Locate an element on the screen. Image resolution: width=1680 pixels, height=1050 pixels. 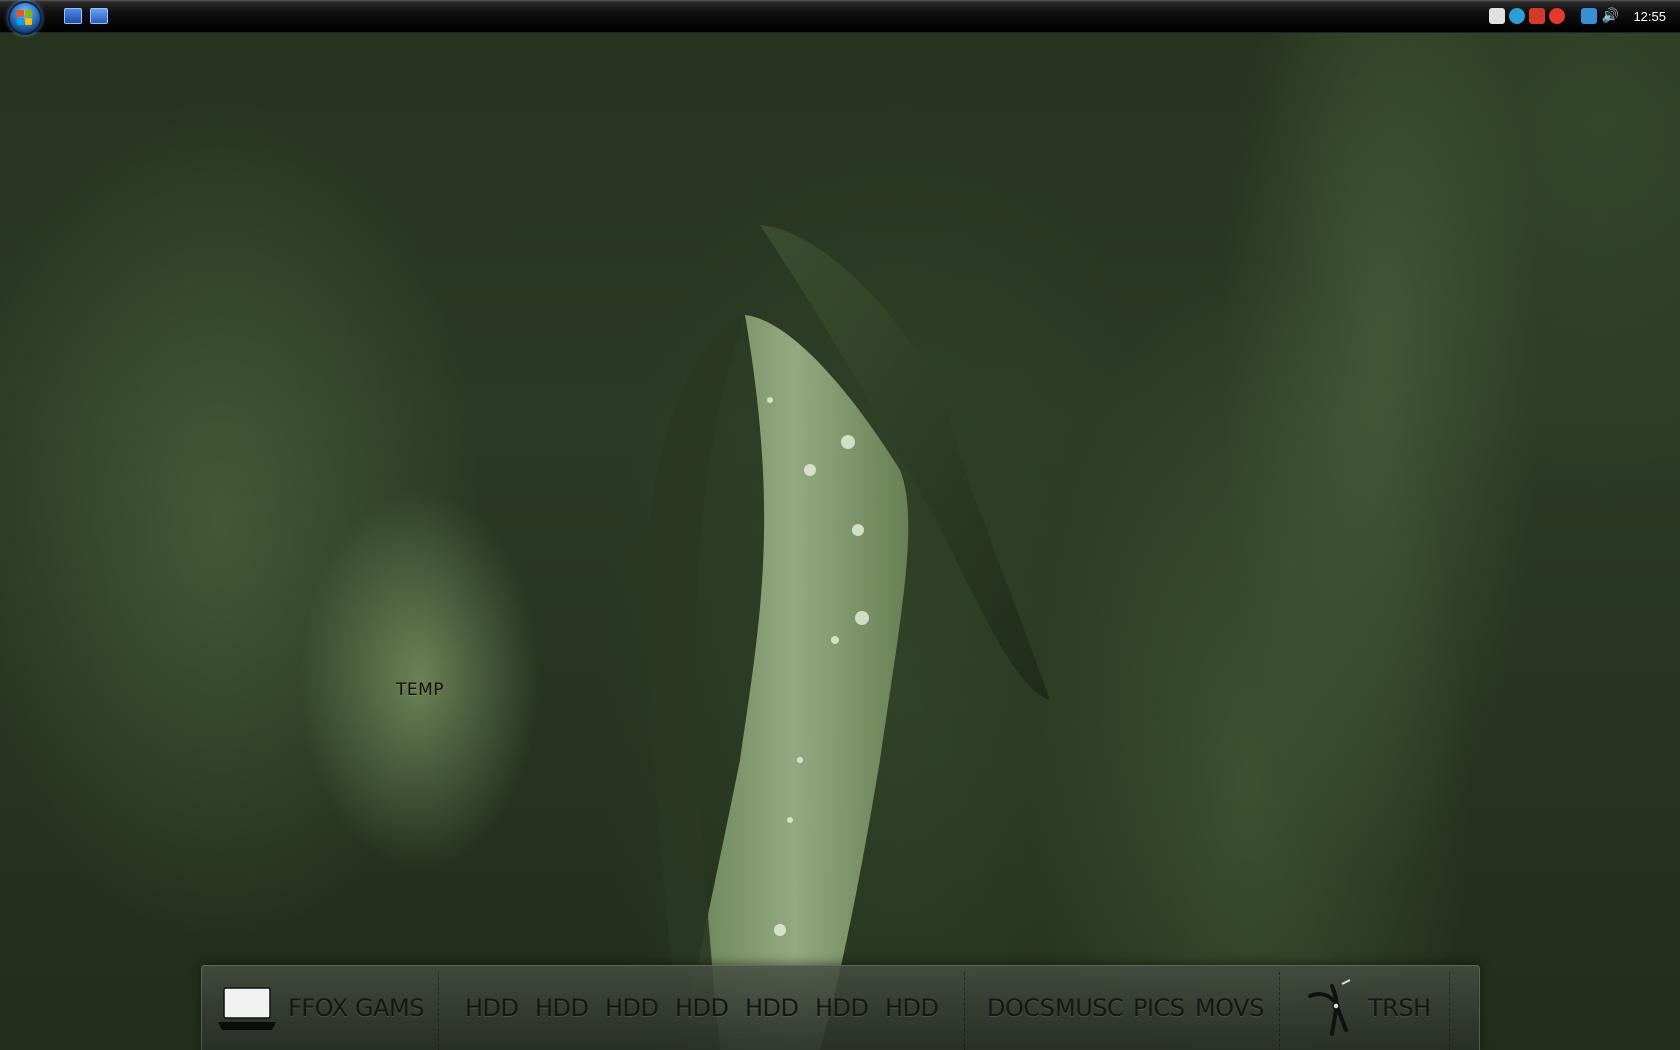
computer-icon is located at coordinates (247, 1009).